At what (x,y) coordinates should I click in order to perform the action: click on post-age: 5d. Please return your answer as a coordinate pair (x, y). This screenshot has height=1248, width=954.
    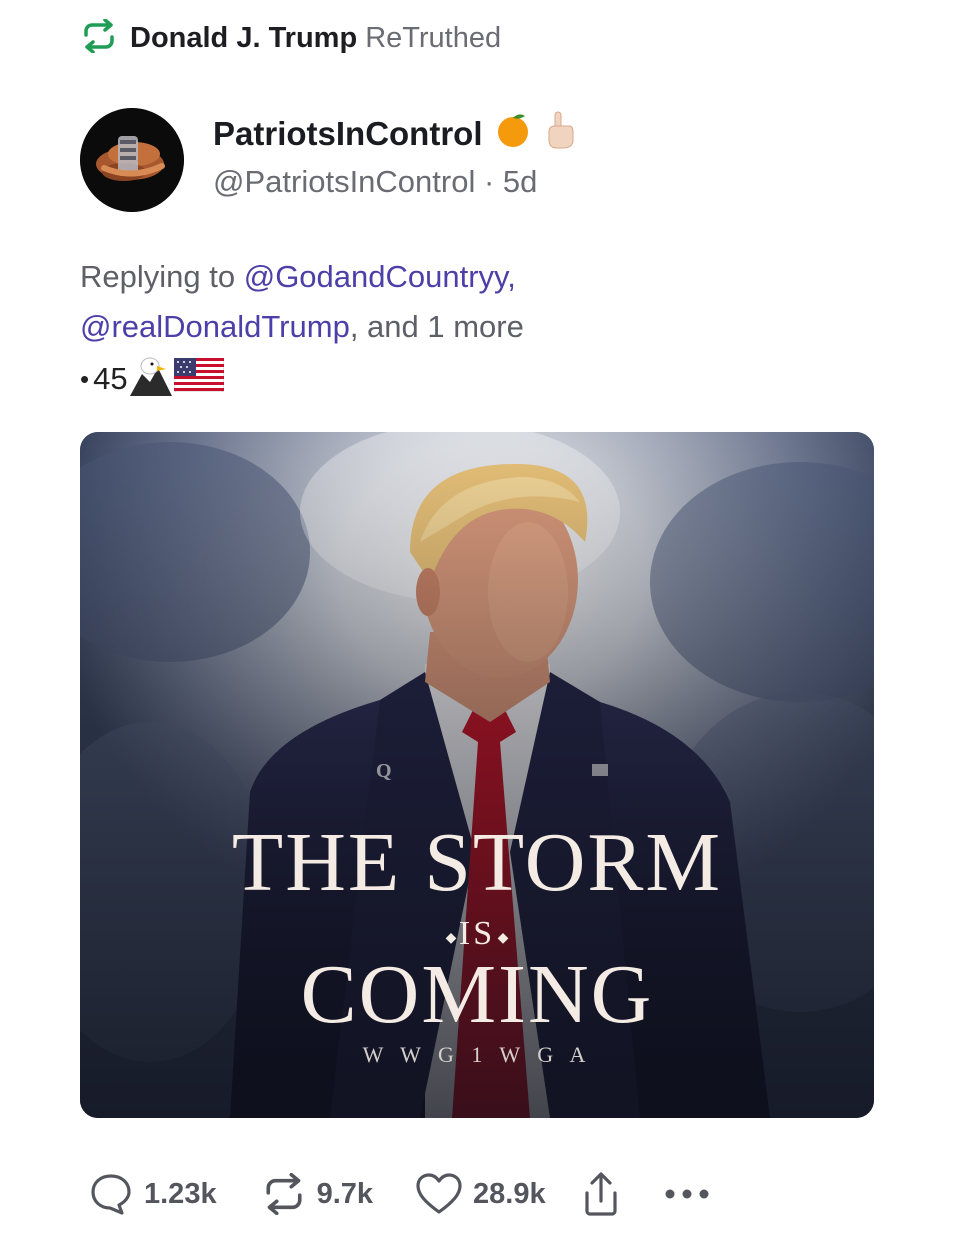
    Looking at the image, I should click on (520, 181).